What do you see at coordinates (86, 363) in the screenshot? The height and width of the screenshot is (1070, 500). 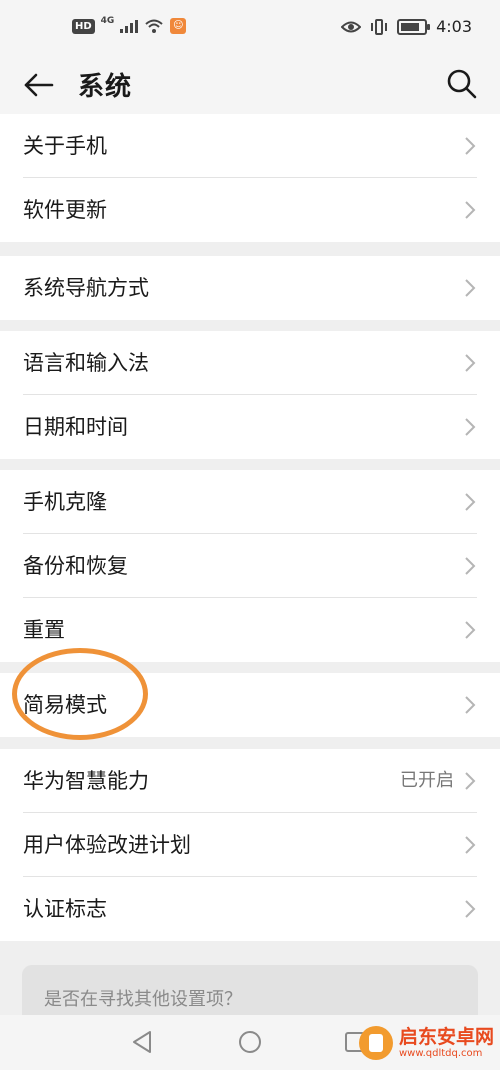 I see `settings-item-label: 语言和输入法` at bounding box center [86, 363].